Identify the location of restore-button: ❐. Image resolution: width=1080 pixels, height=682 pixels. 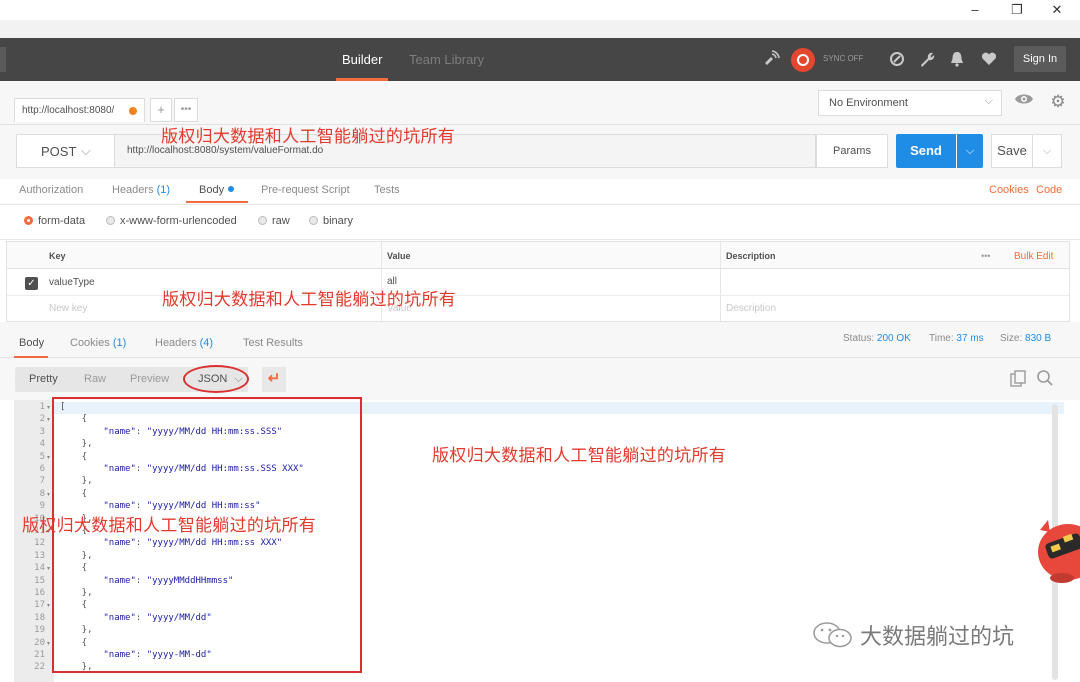
(1017, 10).